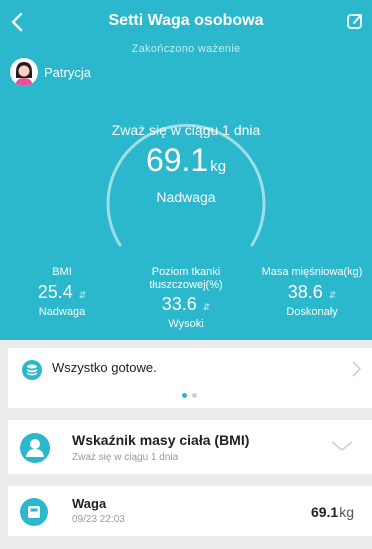 This screenshot has height=549, width=372. I want to click on weight-card-title: Waga, so click(89, 503).